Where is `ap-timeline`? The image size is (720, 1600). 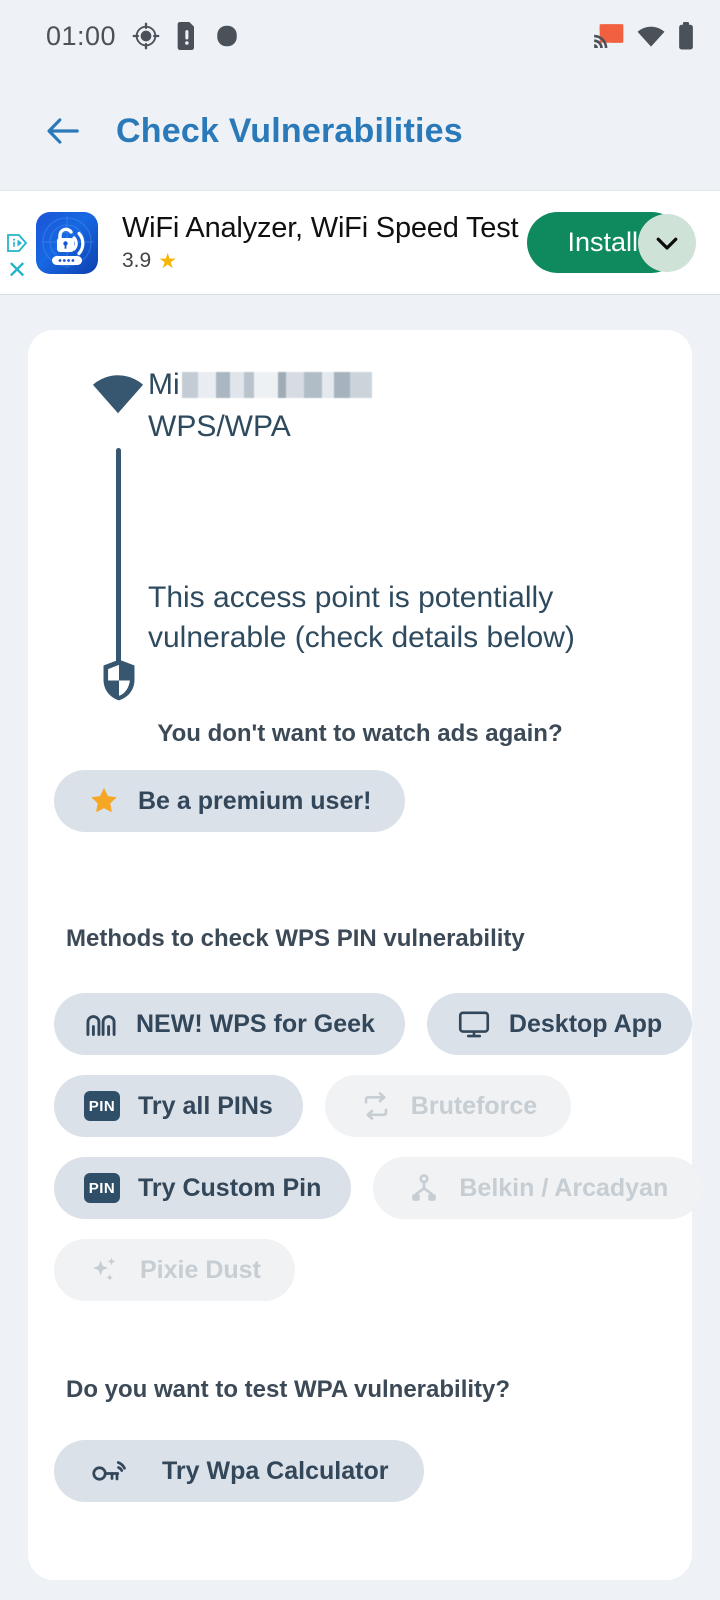 ap-timeline is located at coordinates (118, 535).